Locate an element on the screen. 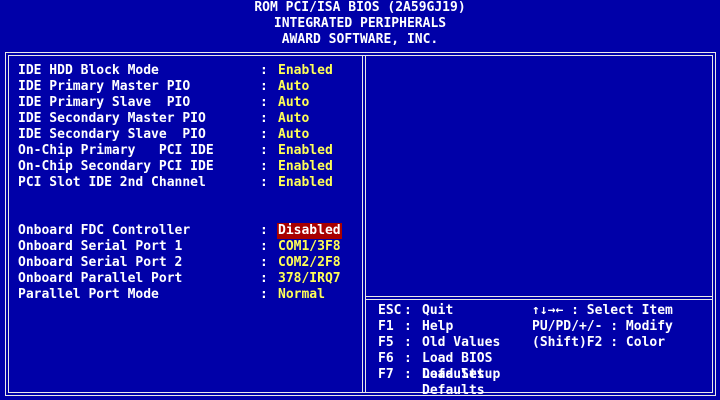 The image size is (720, 400). page-title: INTEGRATED PERIPHERALS is located at coordinates (360, 23).